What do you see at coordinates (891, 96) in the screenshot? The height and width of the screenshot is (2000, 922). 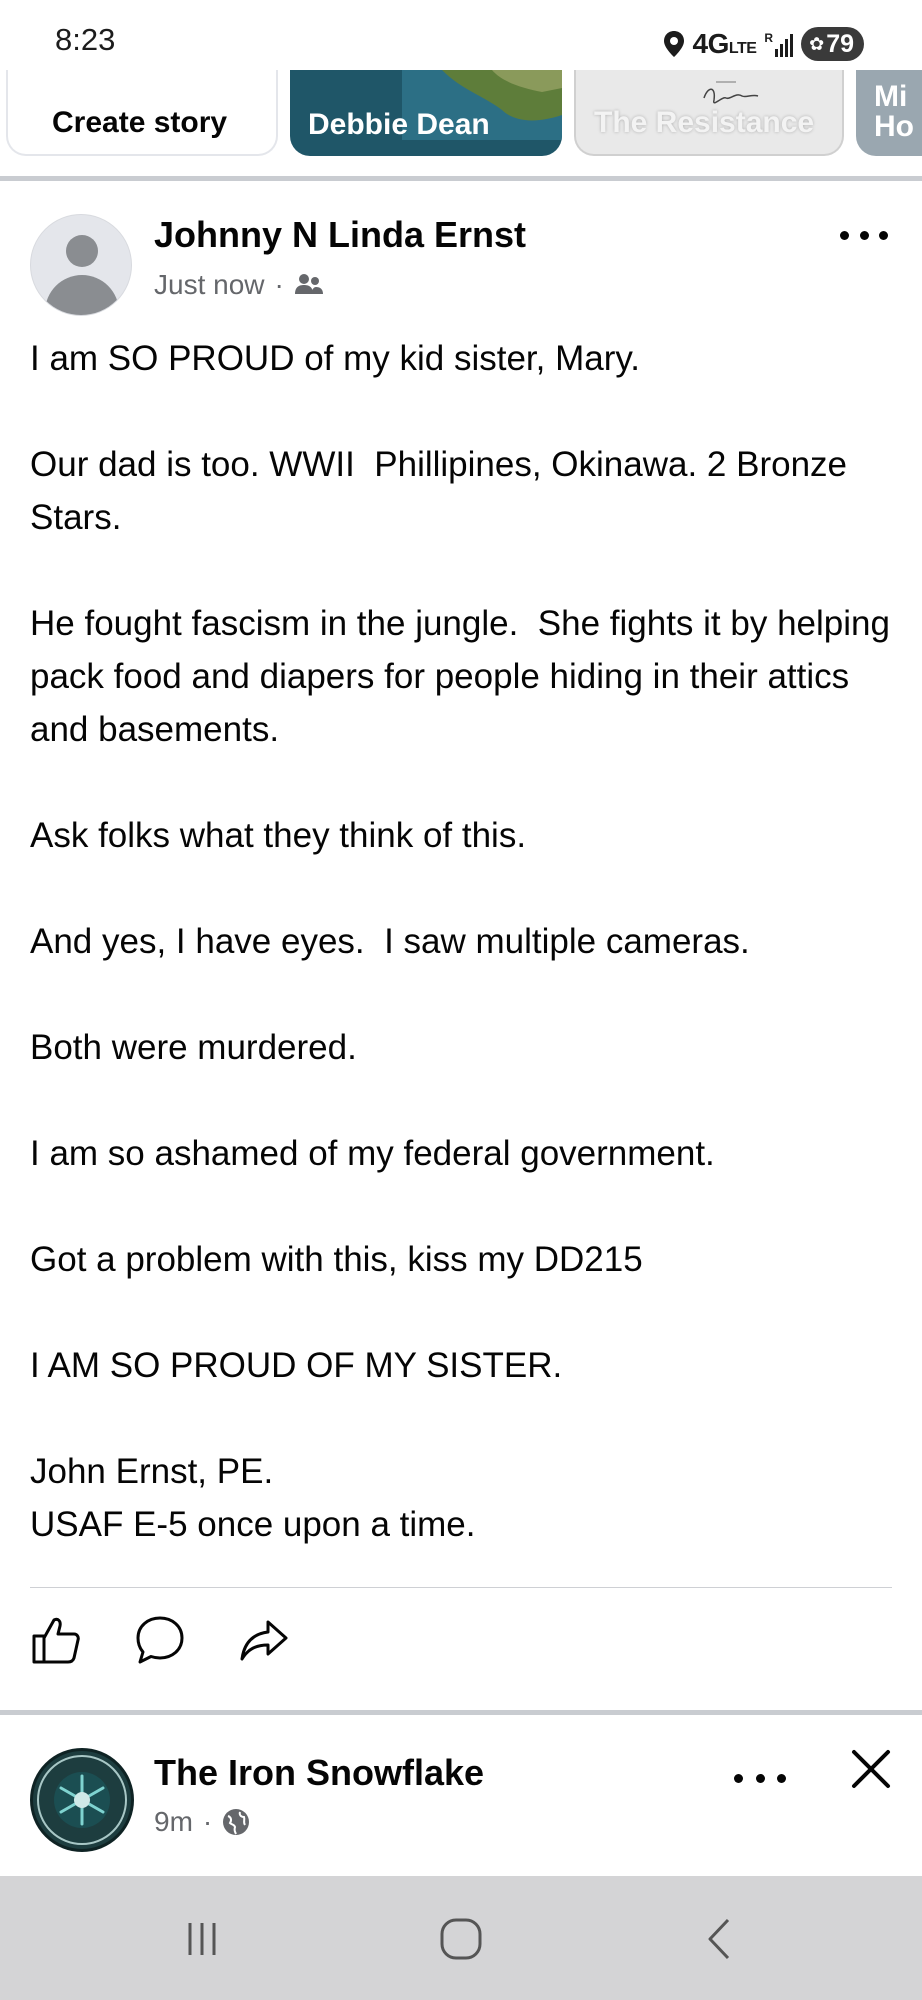 I see `story-label: Mi` at bounding box center [891, 96].